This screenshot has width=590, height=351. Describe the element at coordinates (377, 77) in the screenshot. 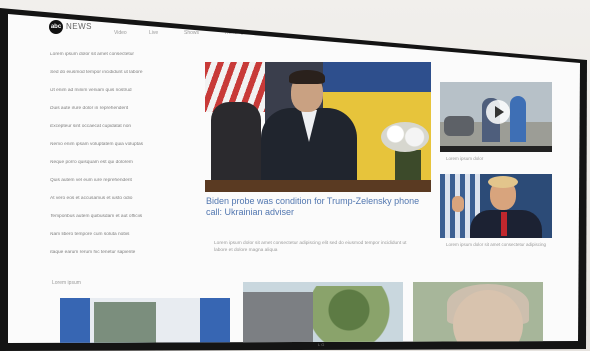

I see `ukraine-flag-blue` at that location.